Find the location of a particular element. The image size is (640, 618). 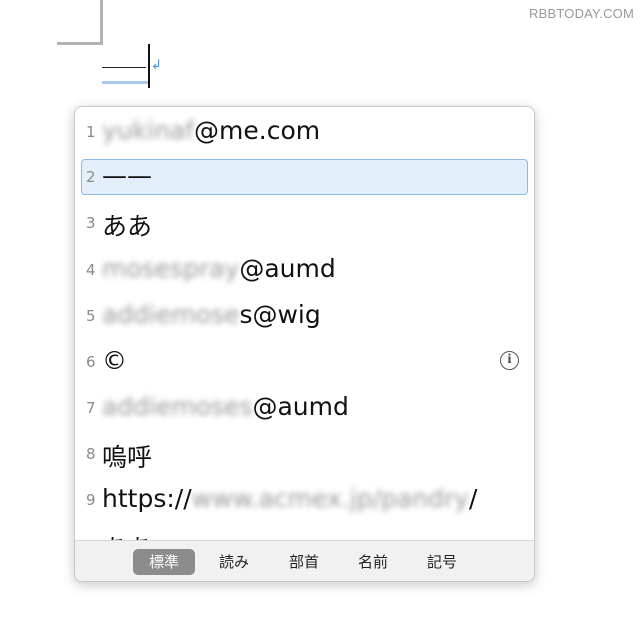

candidate-text: yukinaf@me.com is located at coordinates (211, 130).